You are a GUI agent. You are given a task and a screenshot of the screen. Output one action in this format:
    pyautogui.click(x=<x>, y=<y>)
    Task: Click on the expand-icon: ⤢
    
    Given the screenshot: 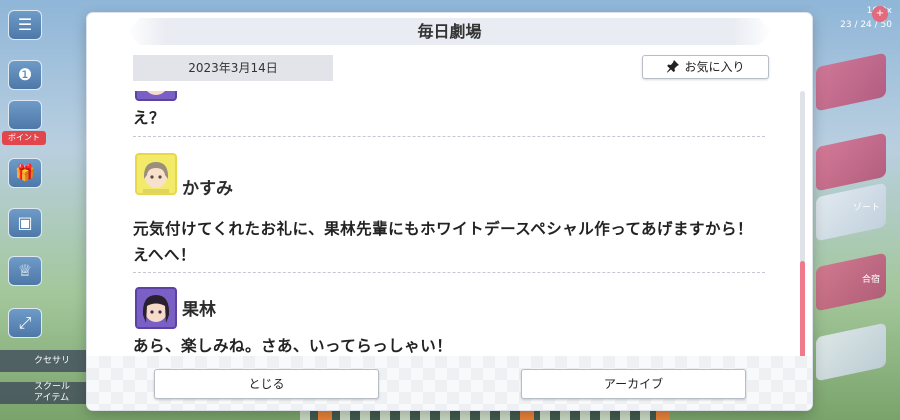 What is the action you would take?
    pyautogui.click(x=25, y=323)
    